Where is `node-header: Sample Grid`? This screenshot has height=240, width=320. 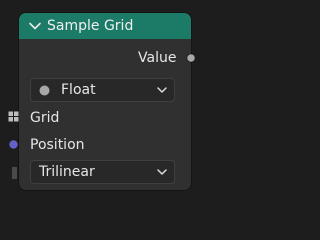
node-header: Sample Grid is located at coordinates (105, 26).